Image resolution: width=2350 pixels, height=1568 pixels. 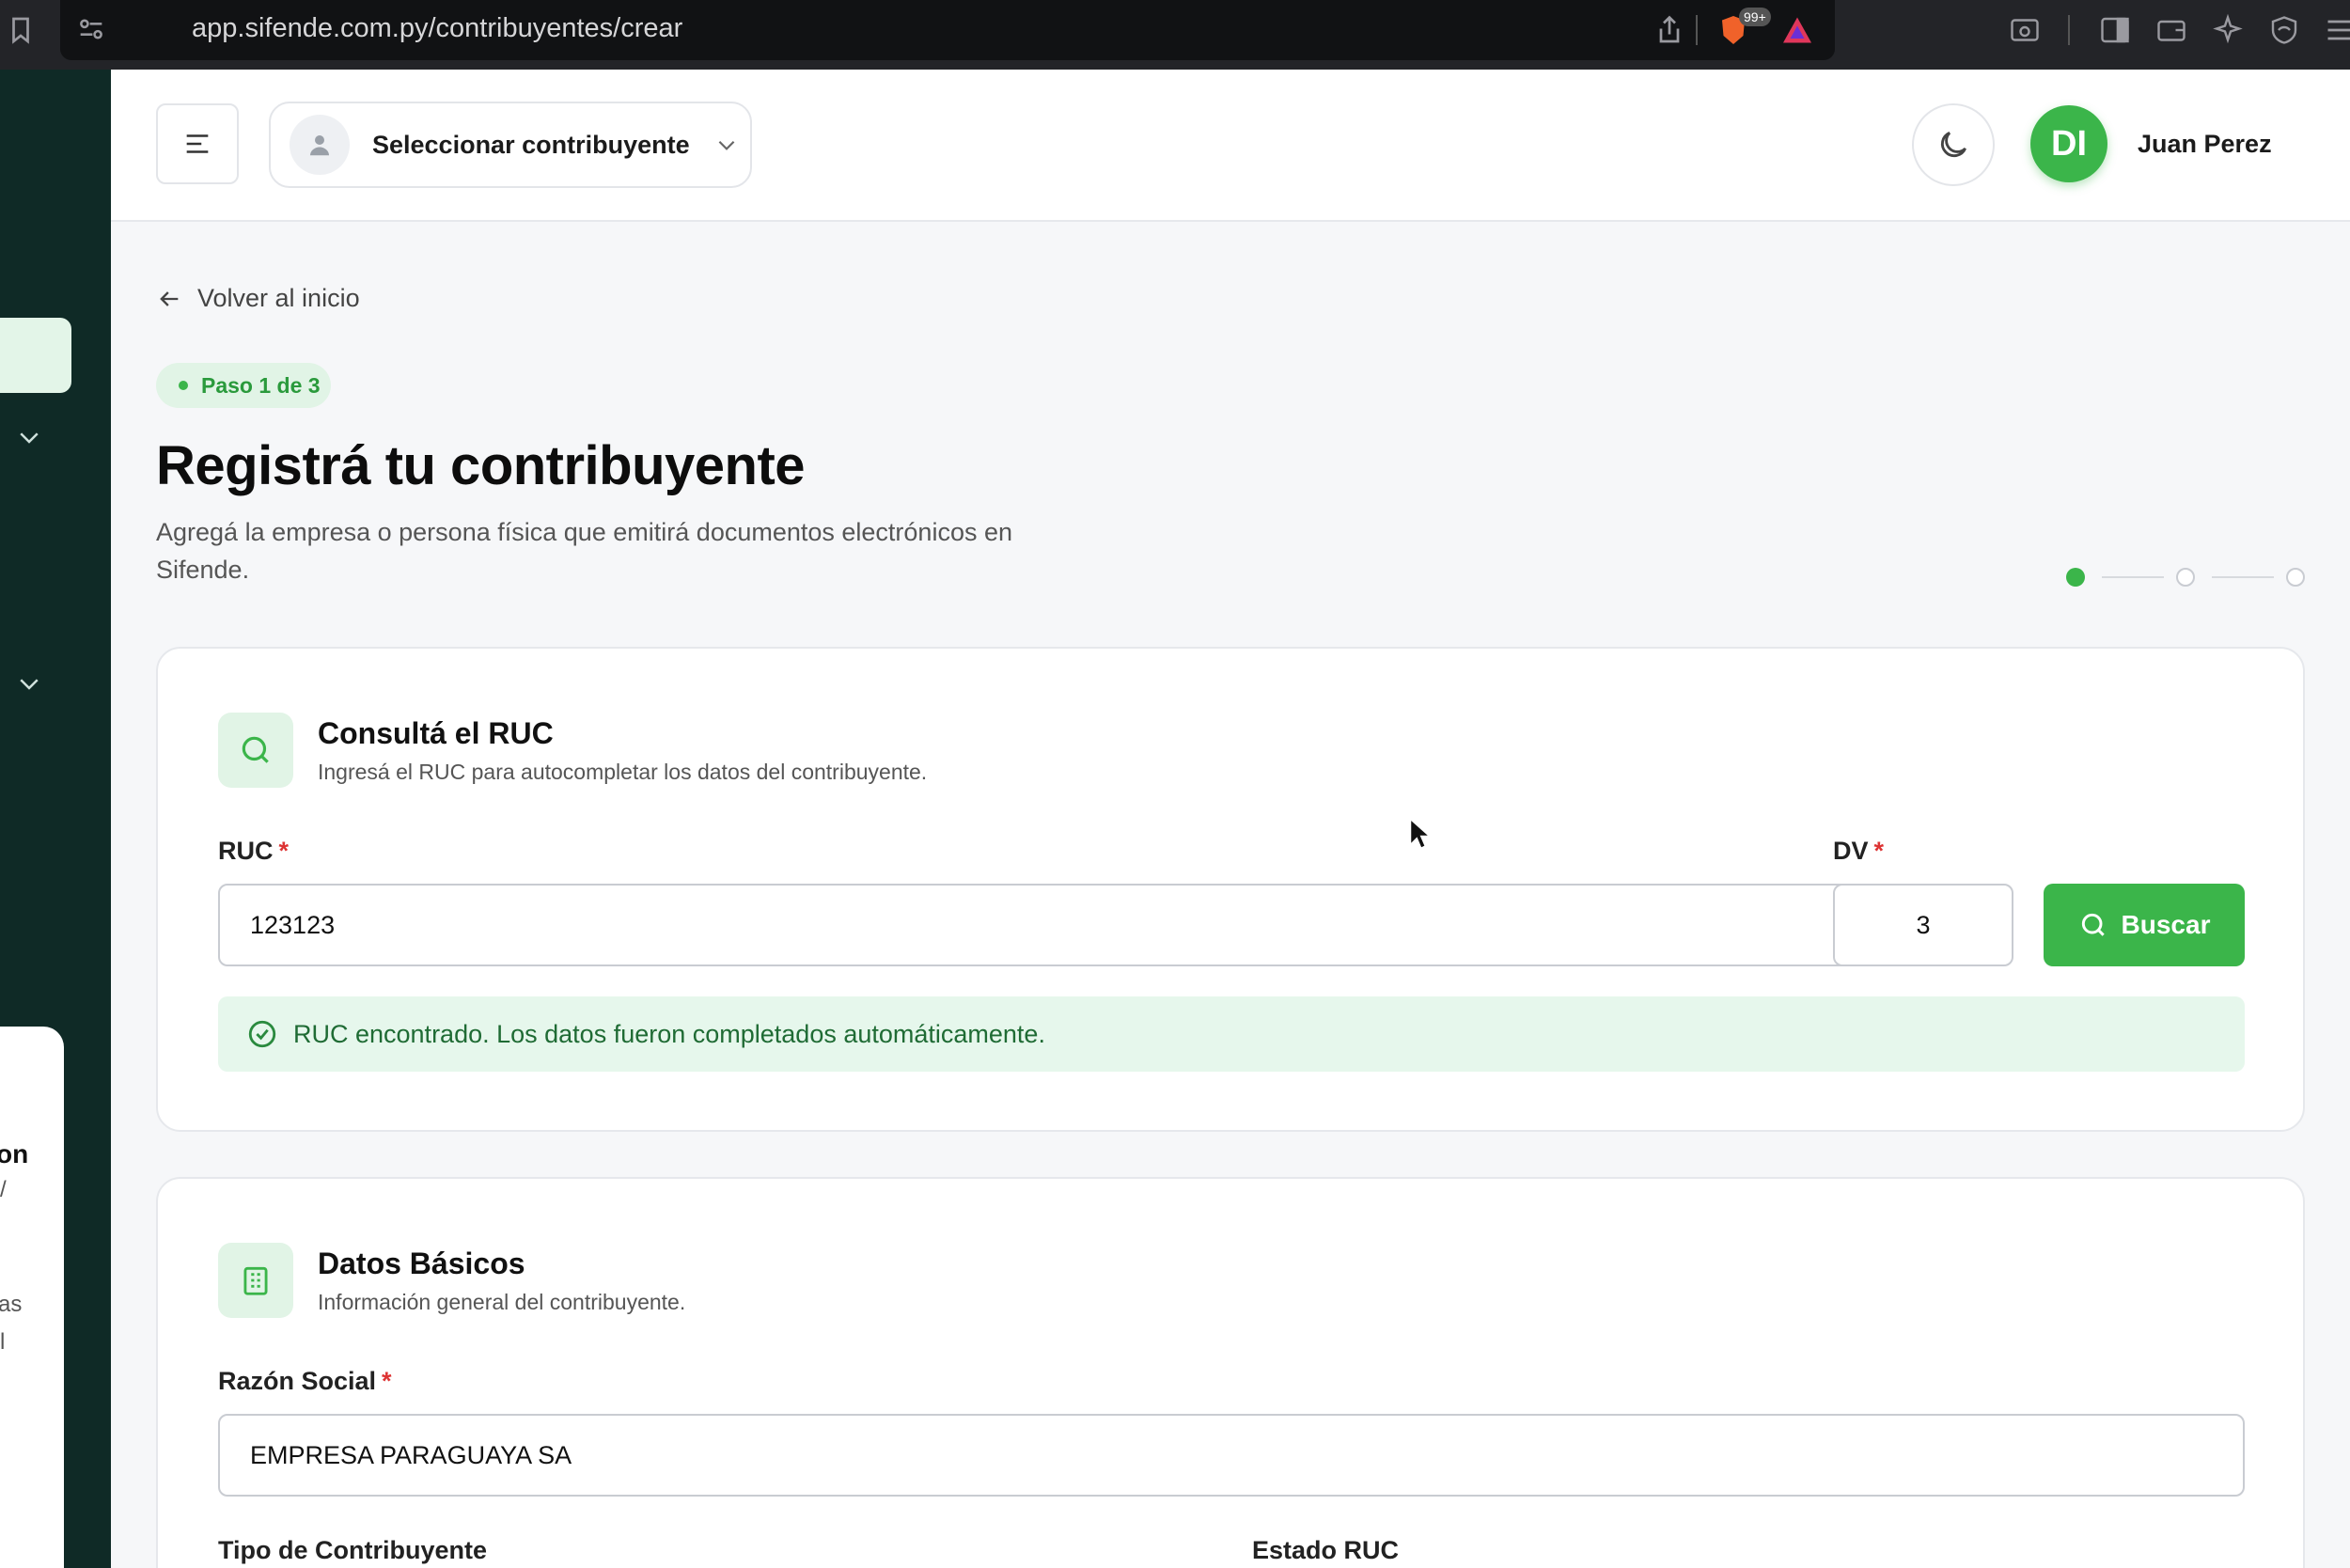 I want to click on theme-toggle-button, so click(x=1953, y=144).